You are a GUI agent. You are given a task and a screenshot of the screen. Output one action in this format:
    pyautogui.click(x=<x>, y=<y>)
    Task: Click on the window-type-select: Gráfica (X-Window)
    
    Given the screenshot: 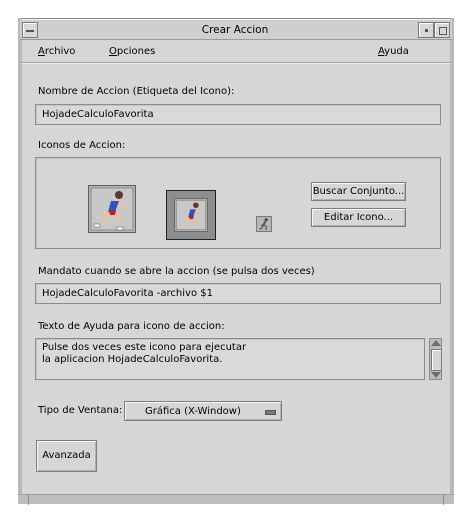 What is the action you would take?
    pyautogui.click(x=203, y=411)
    